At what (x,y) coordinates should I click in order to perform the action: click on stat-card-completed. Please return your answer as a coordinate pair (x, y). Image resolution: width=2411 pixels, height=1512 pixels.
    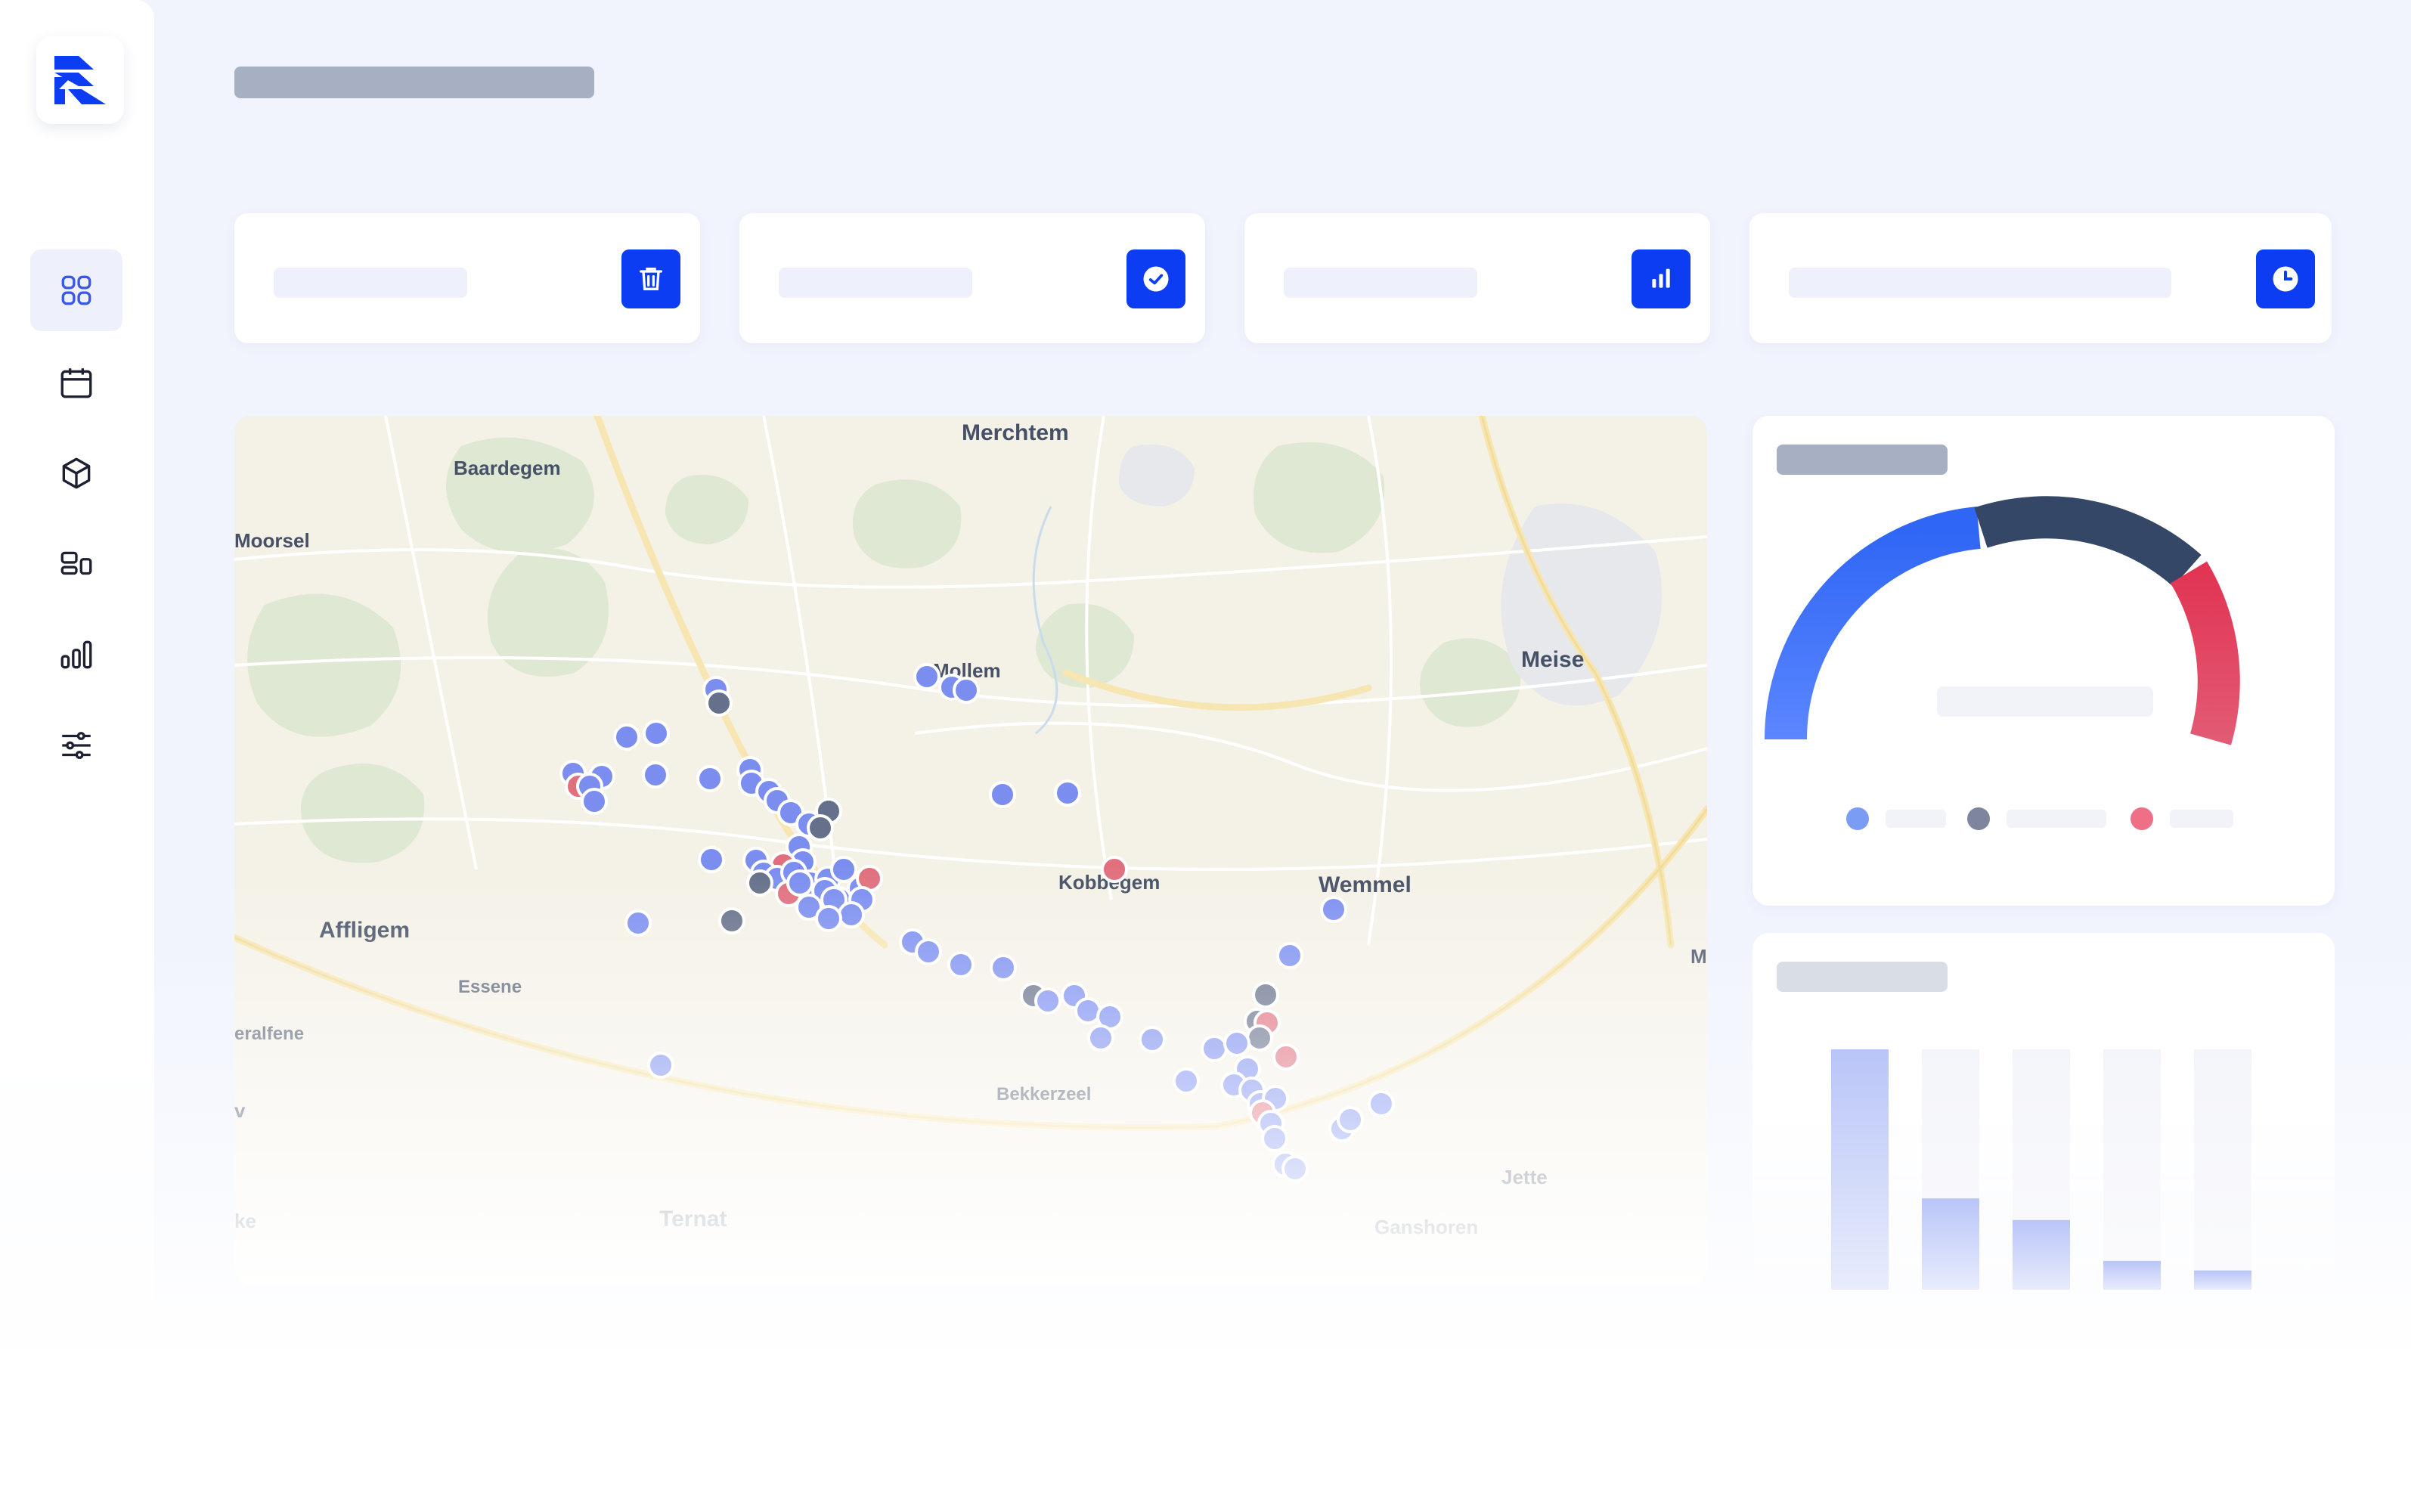
    Looking at the image, I should click on (972, 278).